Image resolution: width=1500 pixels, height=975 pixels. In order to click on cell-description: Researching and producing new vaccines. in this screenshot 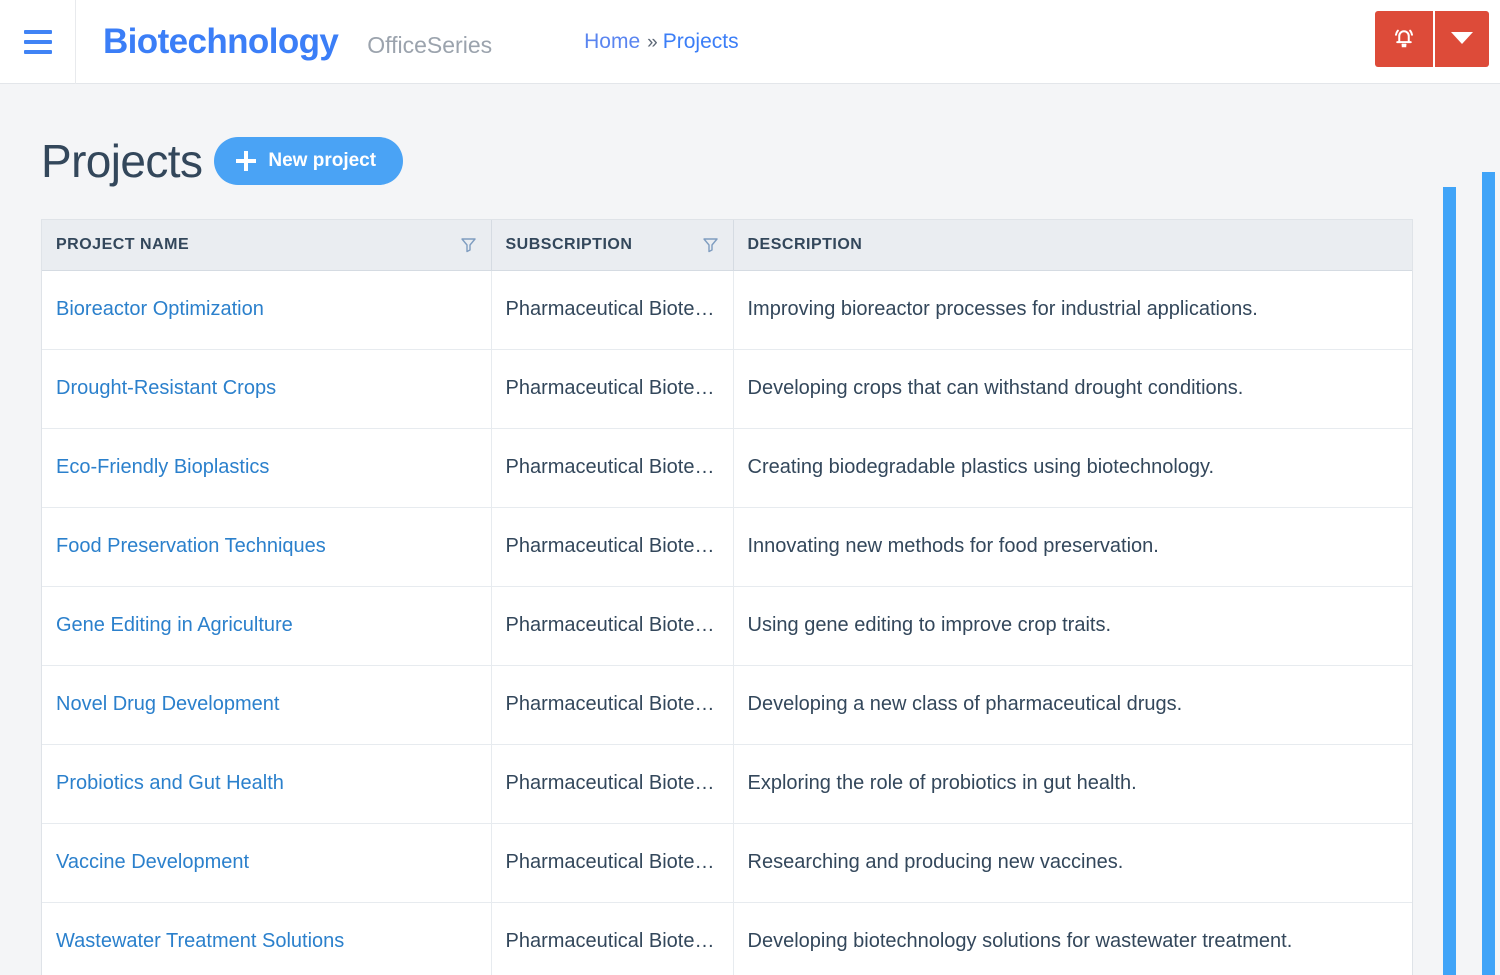, I will do `click(1072, 863)`.